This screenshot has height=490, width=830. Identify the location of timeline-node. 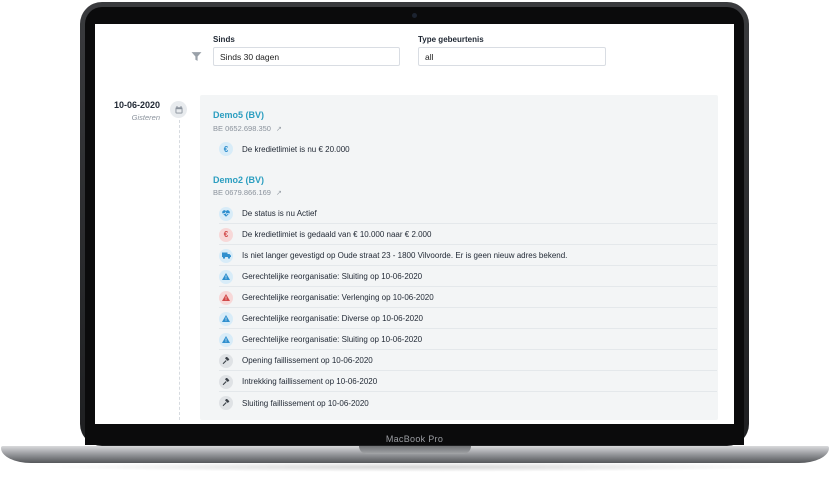
(178, 109).